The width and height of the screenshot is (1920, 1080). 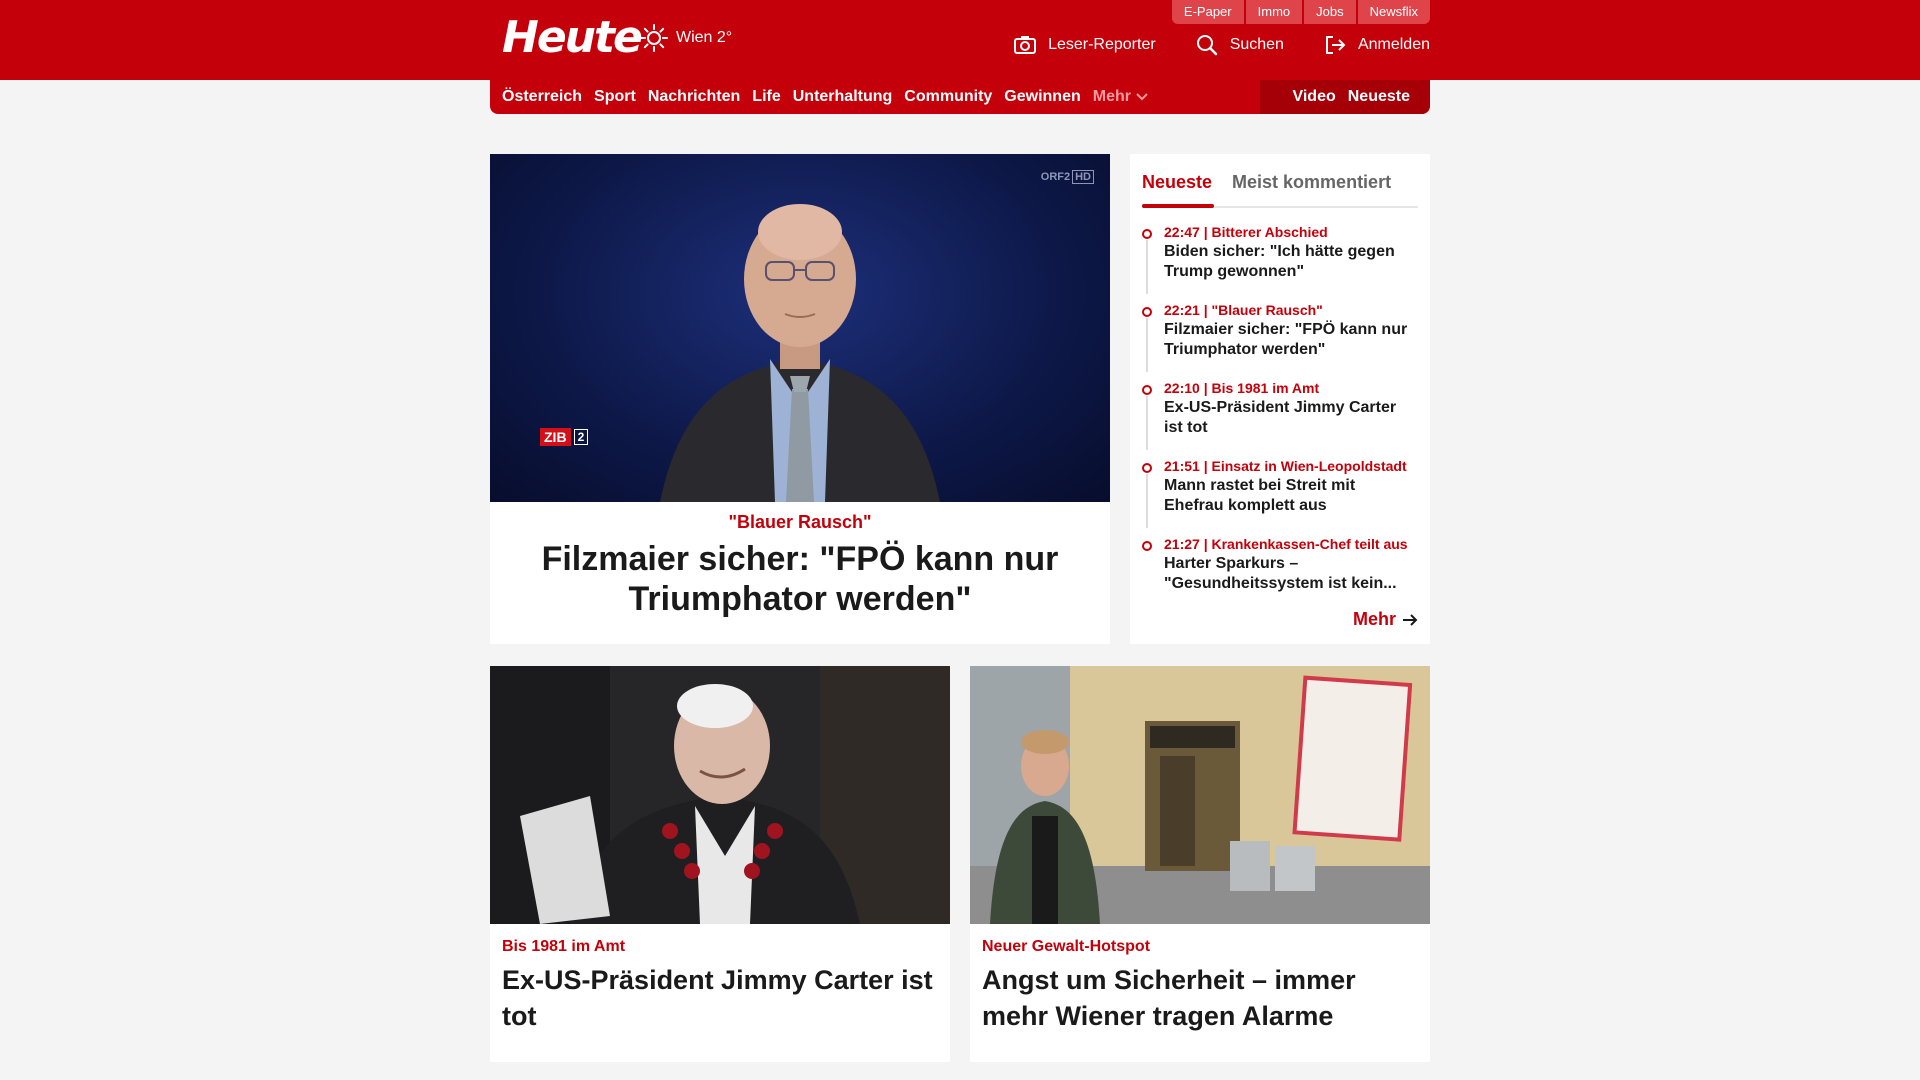 I want to click on nav-right-group: Video Neueste, so click(x=1345, y=97).